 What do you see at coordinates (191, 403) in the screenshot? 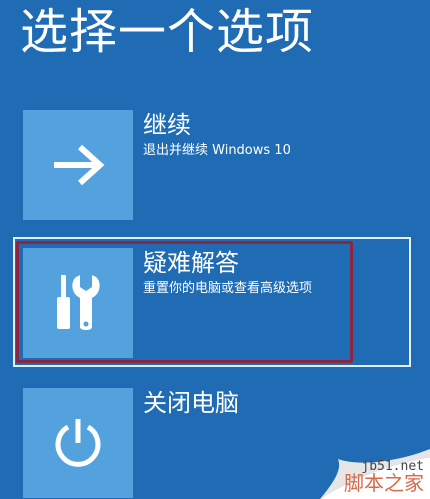
I see `option-shutdown-label: 关闭电脑` at bounding box center [191, 403].